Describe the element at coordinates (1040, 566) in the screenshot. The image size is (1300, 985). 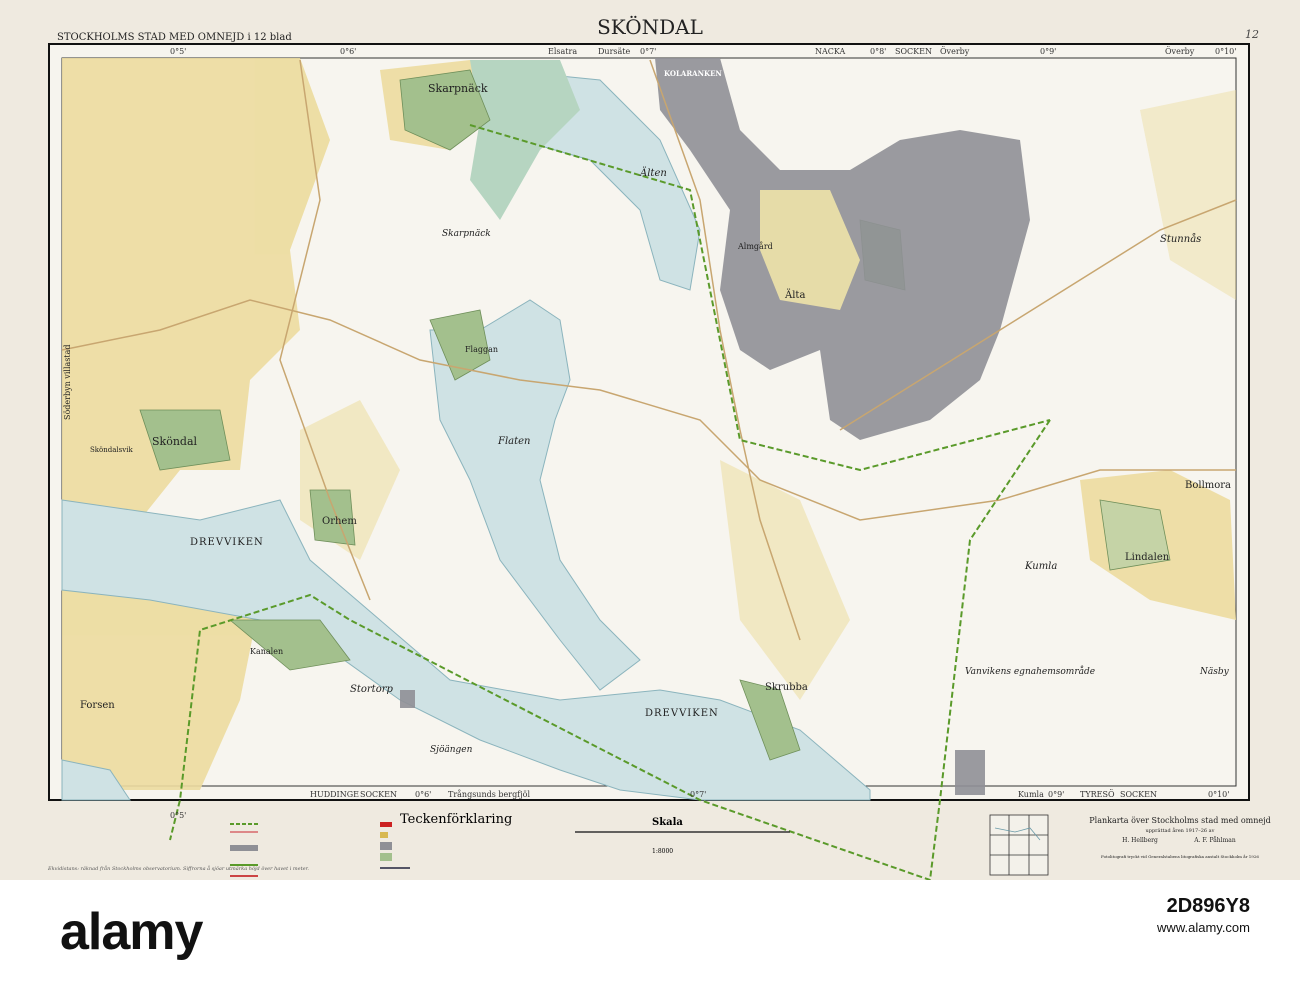
I see `place-label: Kumla` at that location.